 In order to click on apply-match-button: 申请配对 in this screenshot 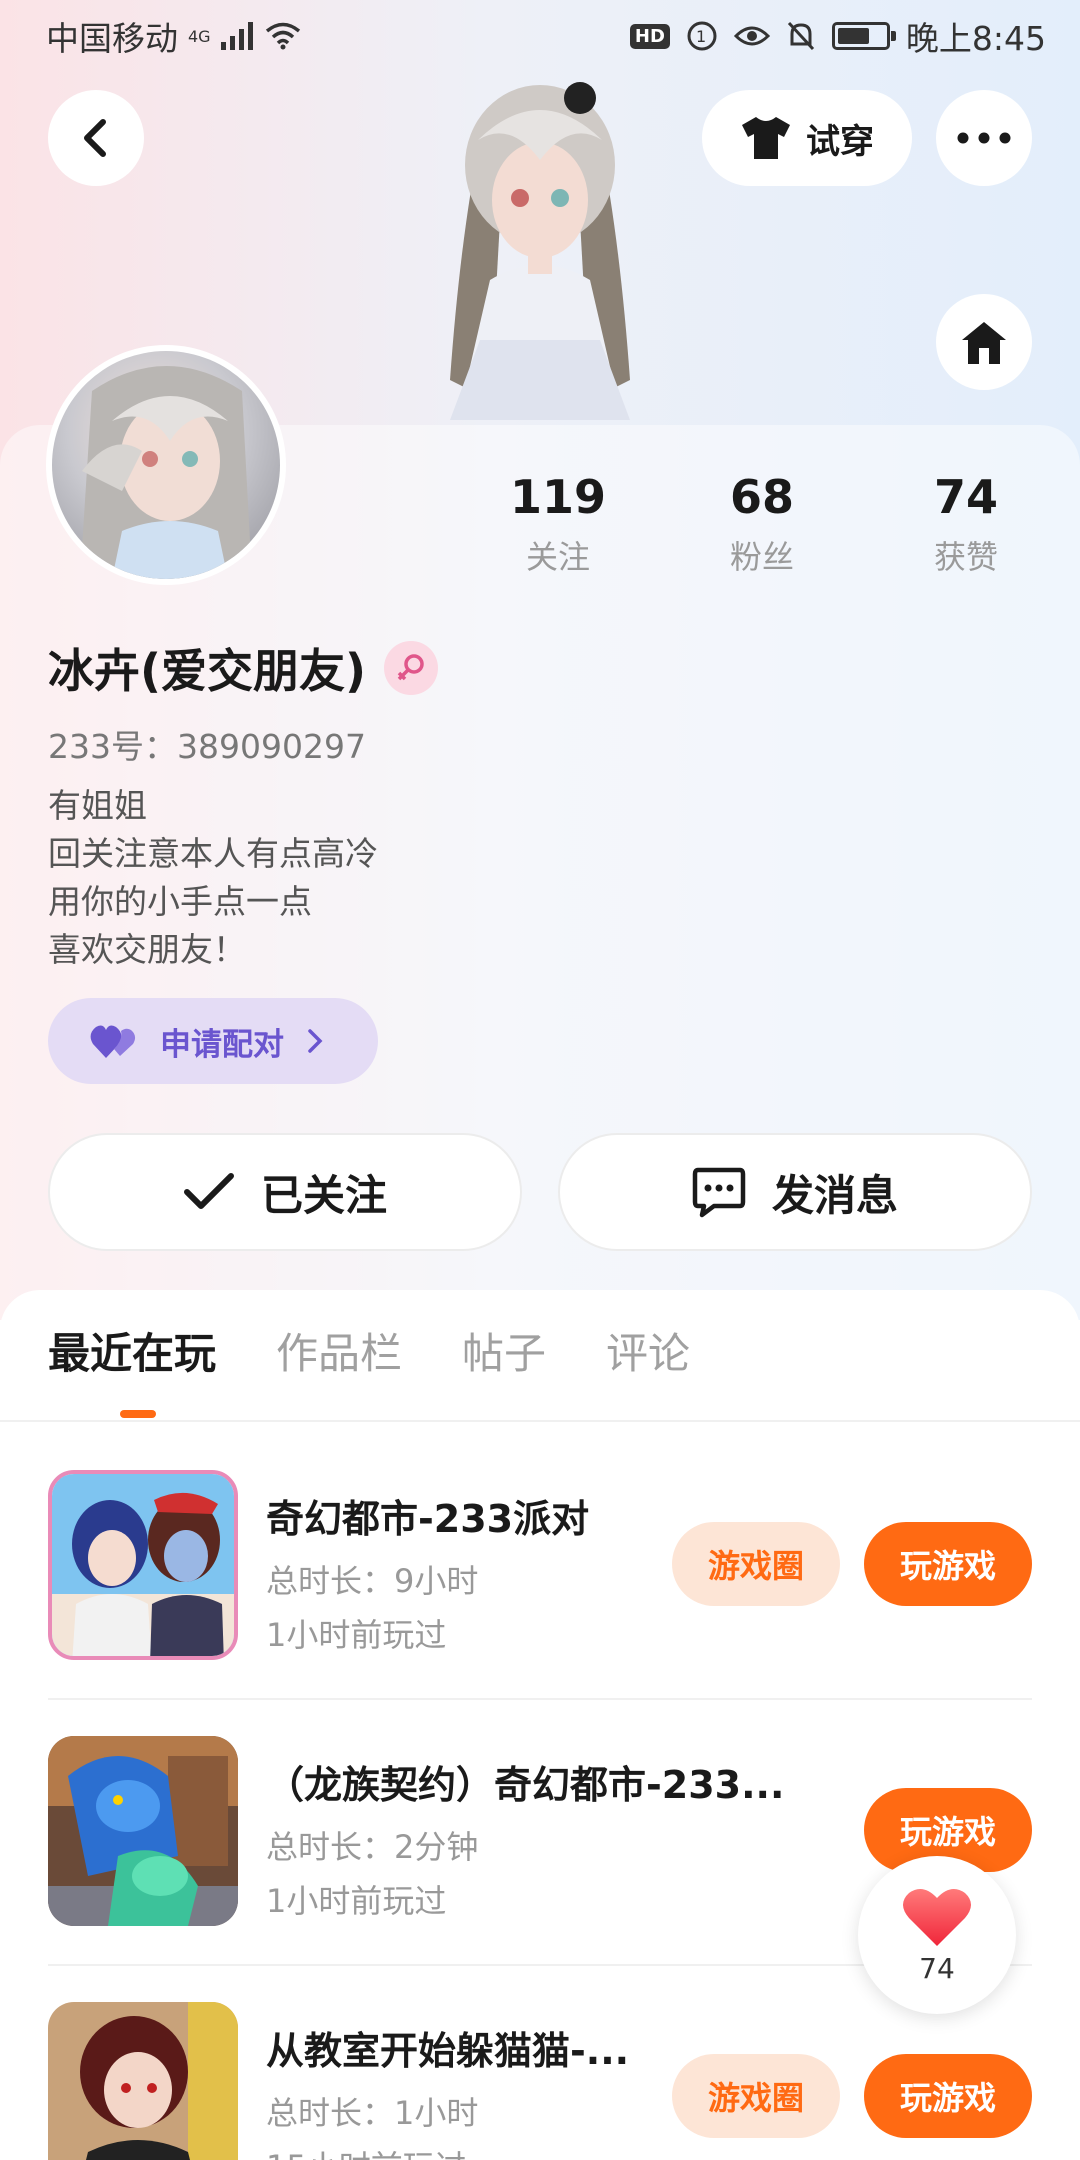, I will do `click(213, 1041)`.